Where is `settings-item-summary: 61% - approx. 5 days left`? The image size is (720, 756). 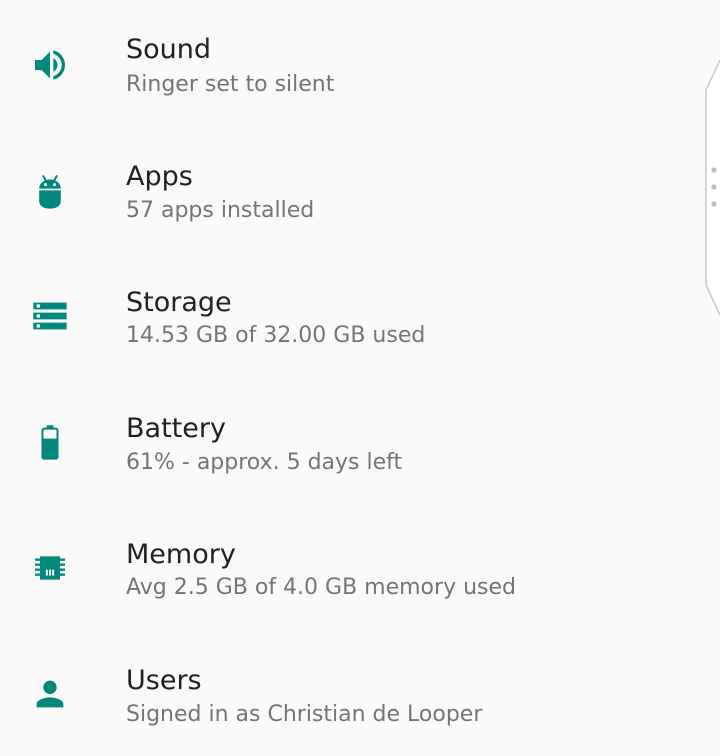
settings-item-summary: 61% - approx. 5 days left is located at coordinates (264, 462).